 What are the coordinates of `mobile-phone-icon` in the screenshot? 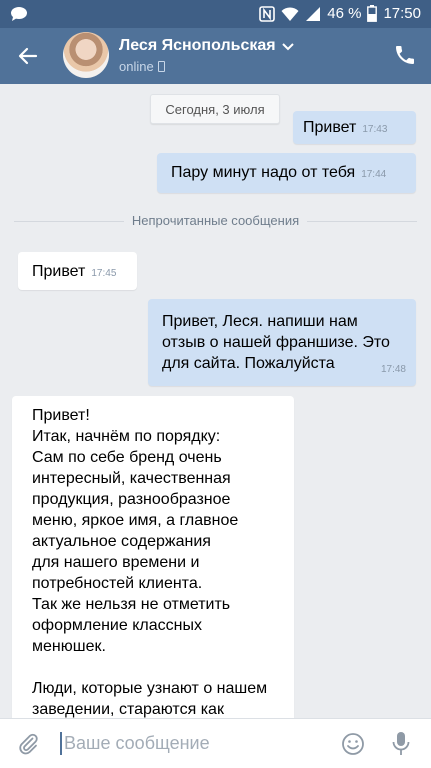 It's located at (161, 66).